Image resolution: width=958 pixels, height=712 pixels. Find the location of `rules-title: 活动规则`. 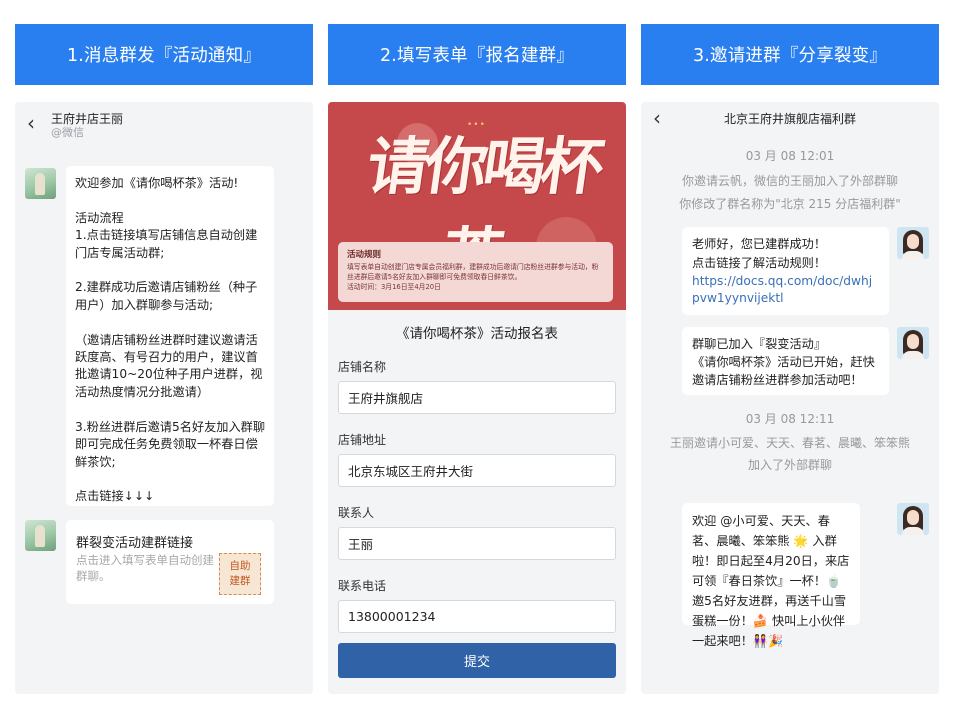

rules-title: 活动规则 is located at coordinates (364, 255).